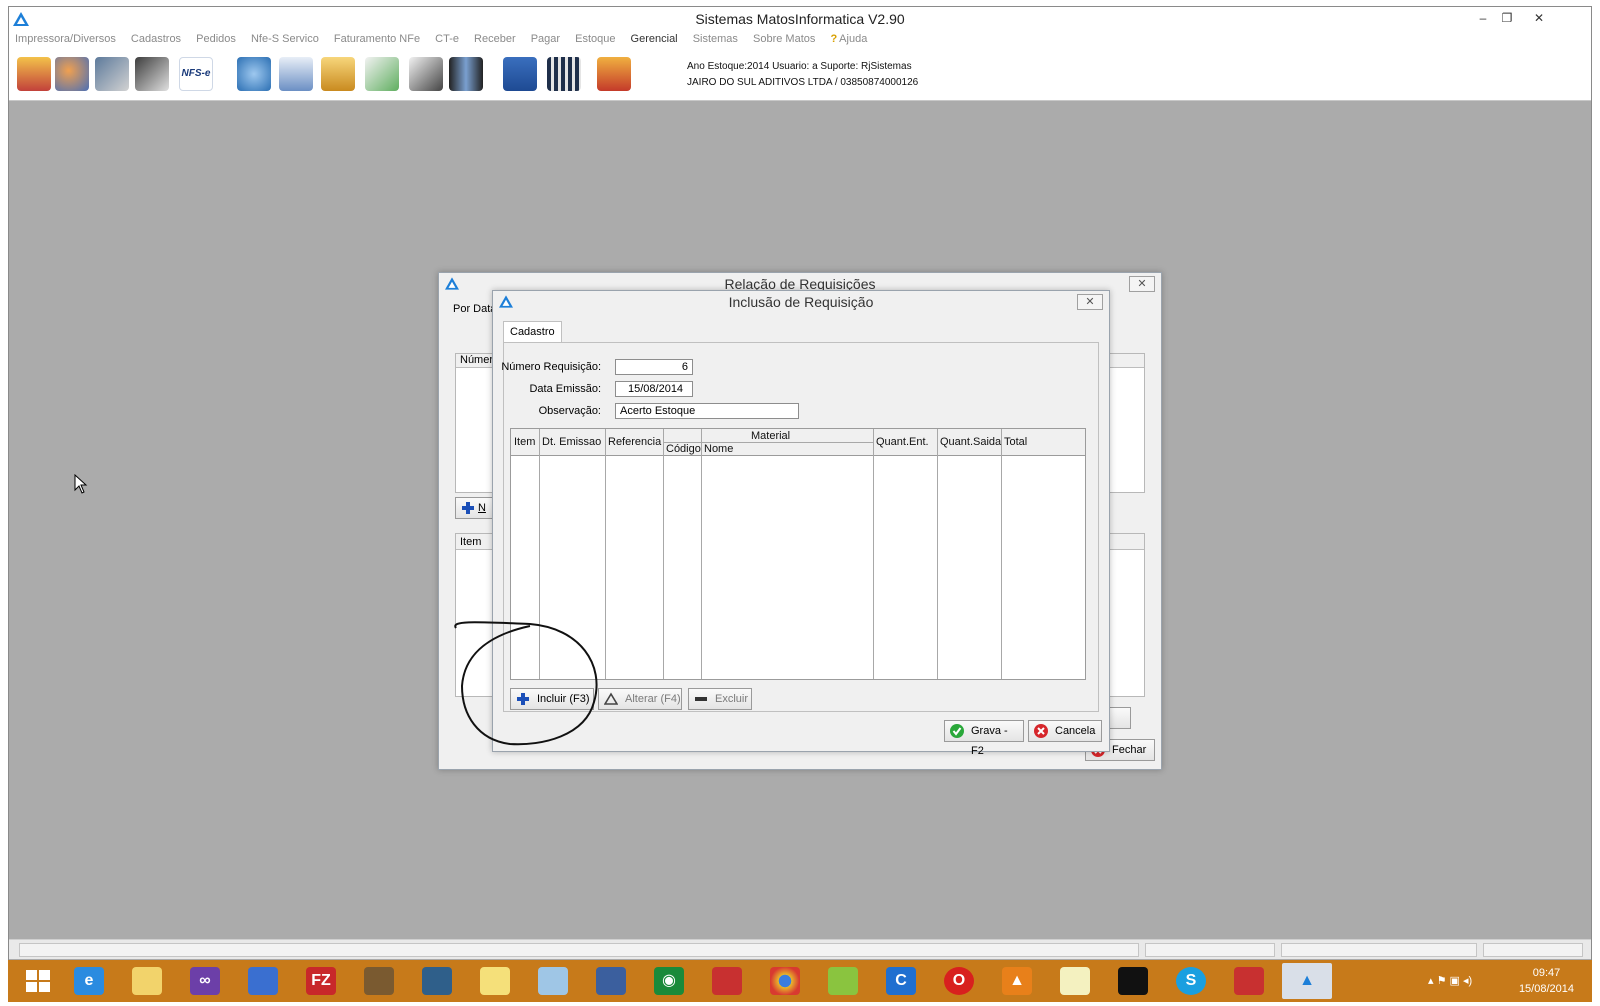  What do you see at coordinates (1015, 442) in the screenshot?
I see `col-header-total: Total` at bounding box center [1015, 442].